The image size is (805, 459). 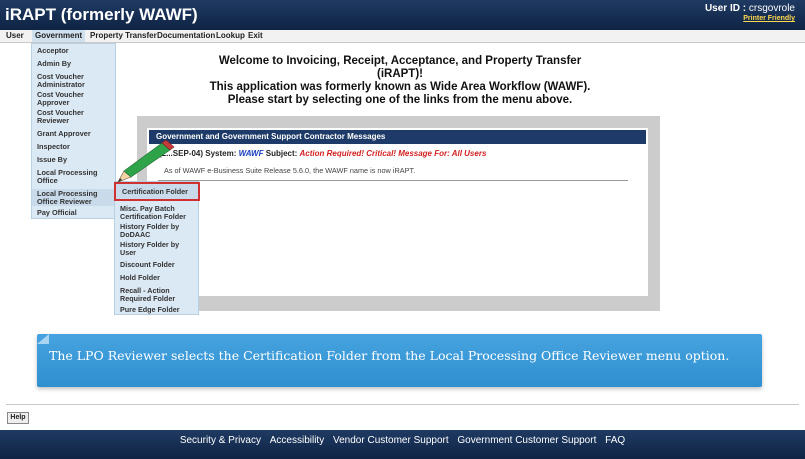 What do you see at coordinates (64, 134) in the screenshot?
I see `gov-menu-grant-approver: Grant Approver` at bounding box center [64, 134].